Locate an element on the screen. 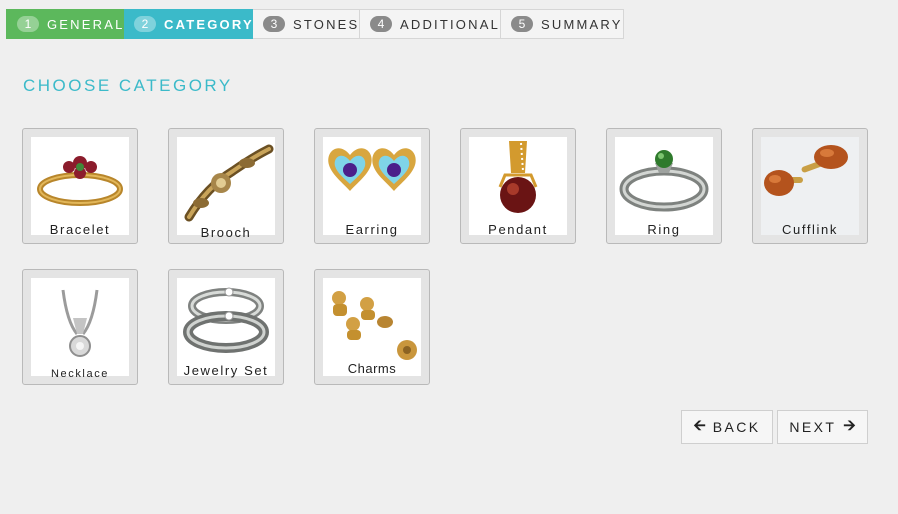 This screenshot has width=898, height=514. category-label: Cufflink is located at coordinates (810, 229).